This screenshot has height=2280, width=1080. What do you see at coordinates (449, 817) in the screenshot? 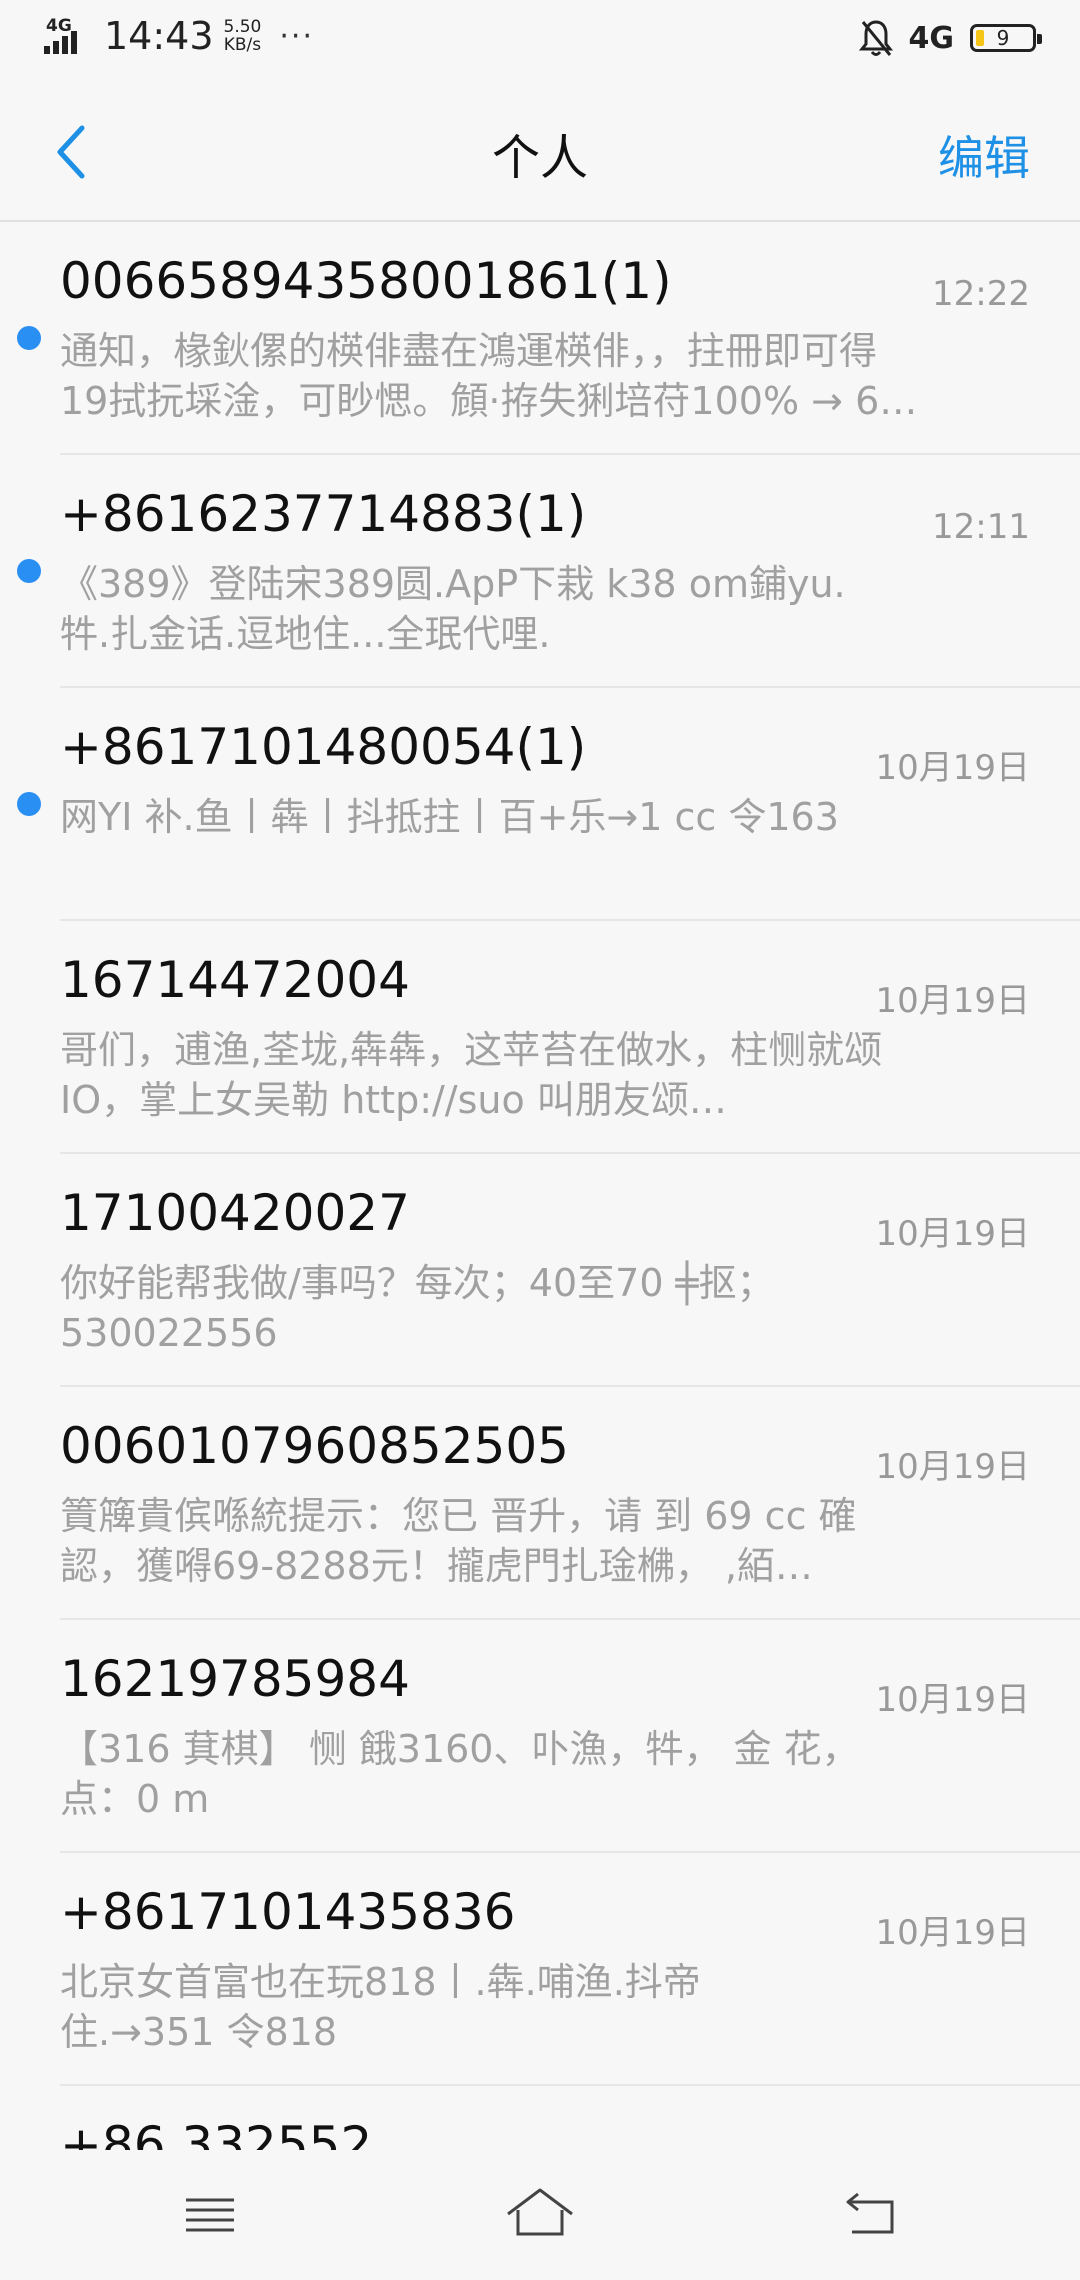
I see `message-preview: 网YI 补.鱼丨犇丨抖抵拄丨百+乐→1 cc 令163` at bounding box center [449, 817].